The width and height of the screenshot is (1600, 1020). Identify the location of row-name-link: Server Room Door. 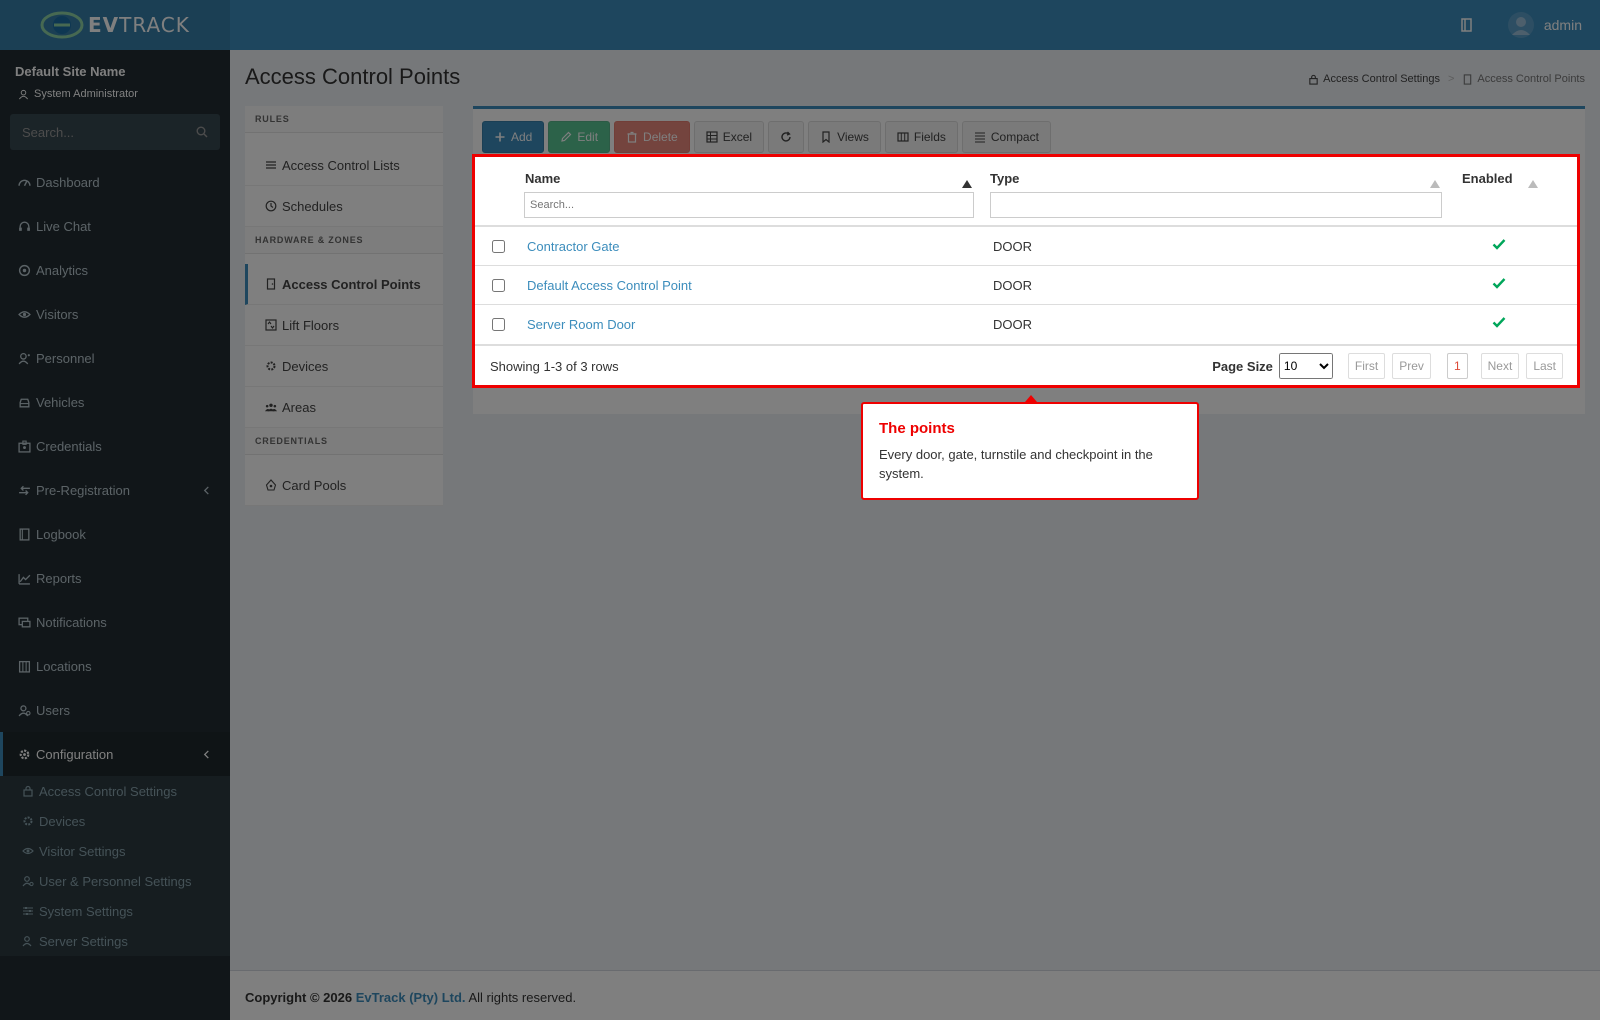
(581, 324).